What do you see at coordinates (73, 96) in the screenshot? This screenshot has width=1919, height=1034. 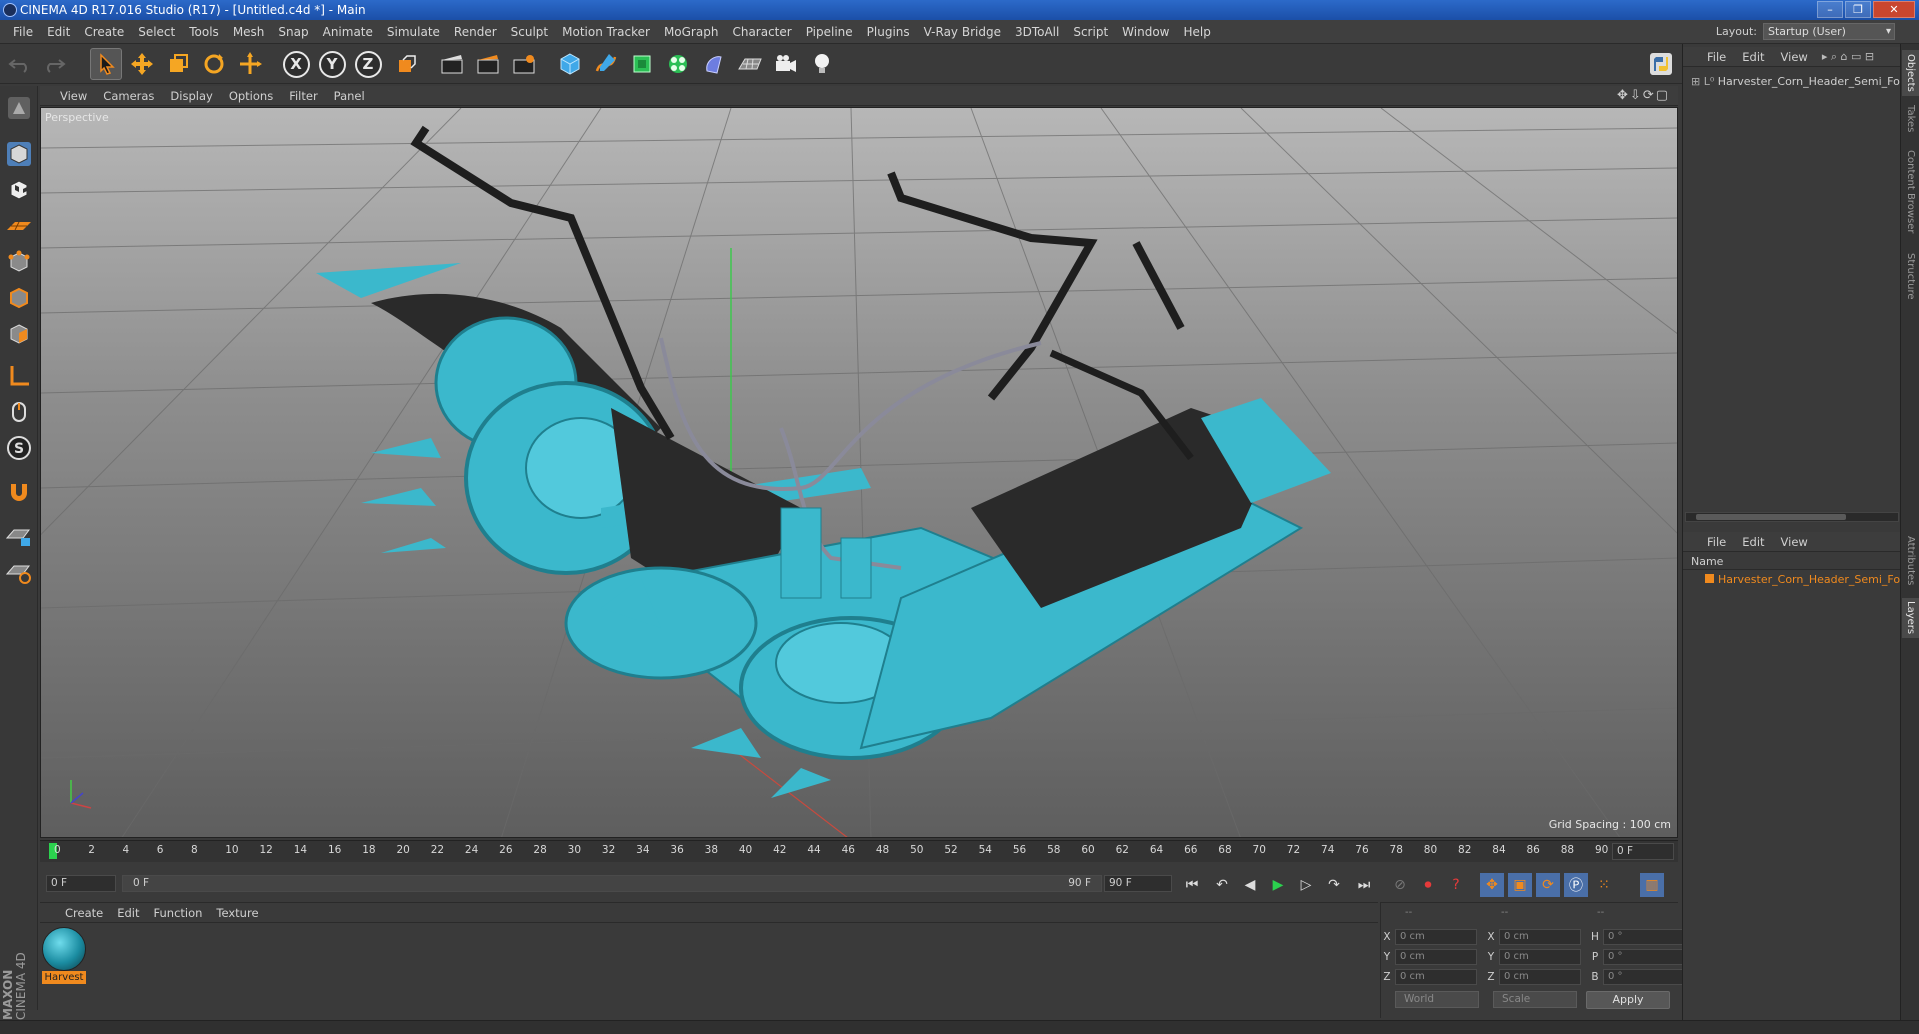 I see `viewport-menu-view: View` at bounding box center [73, 96].